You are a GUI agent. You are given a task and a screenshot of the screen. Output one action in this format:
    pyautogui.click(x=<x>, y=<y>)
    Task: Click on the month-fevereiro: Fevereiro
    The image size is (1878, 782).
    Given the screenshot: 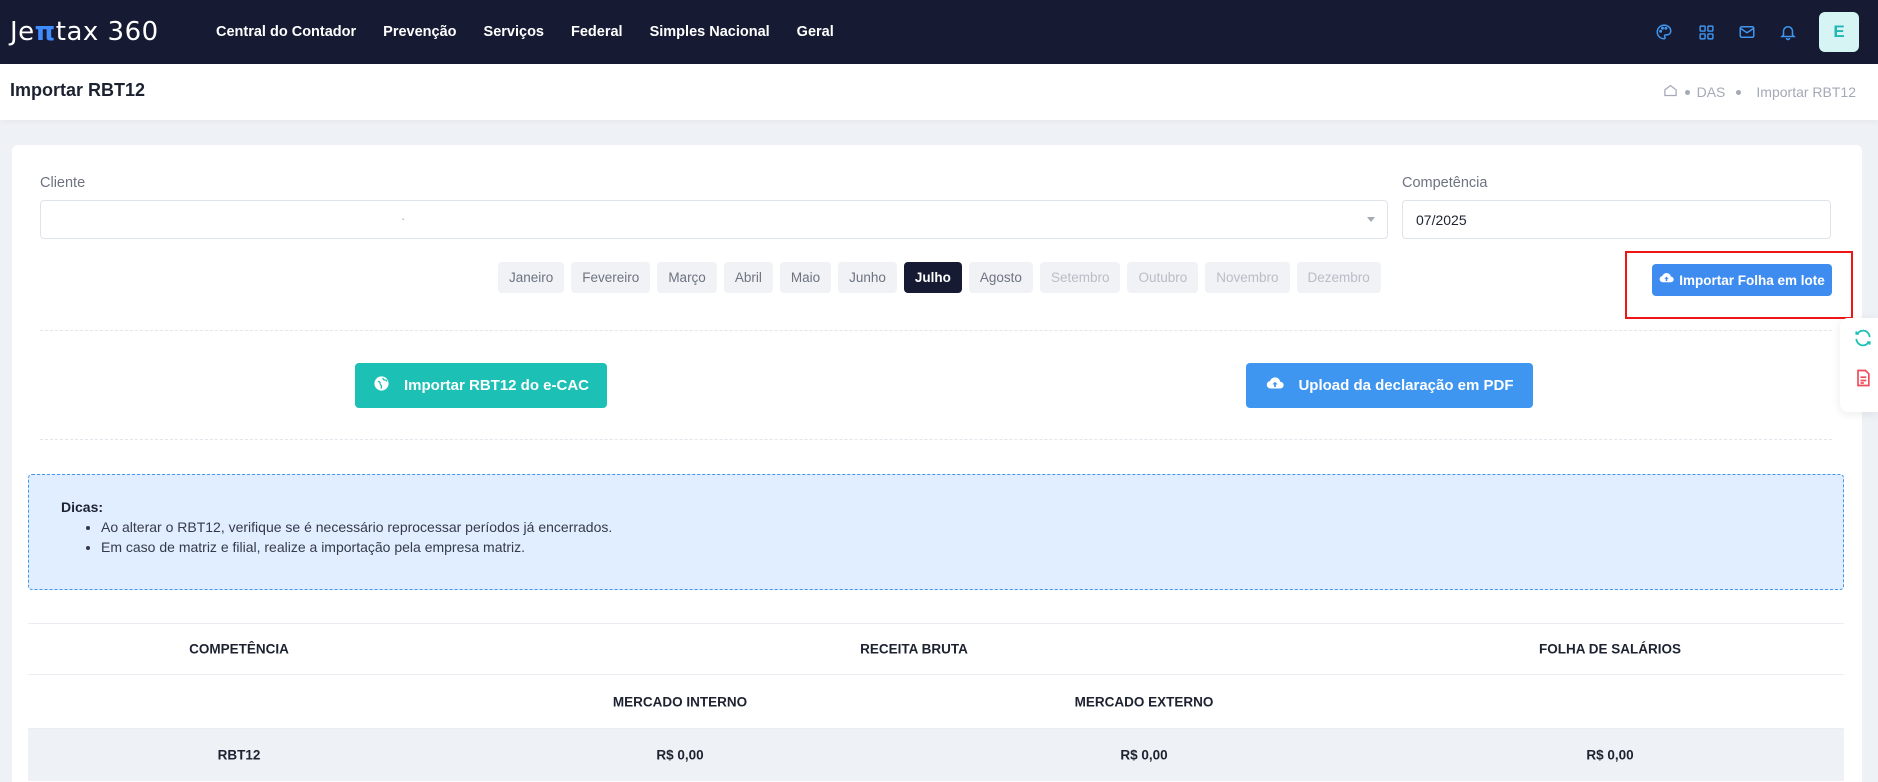 What is the action you would take?
    pyautogui.click(x=611, y=277)
    